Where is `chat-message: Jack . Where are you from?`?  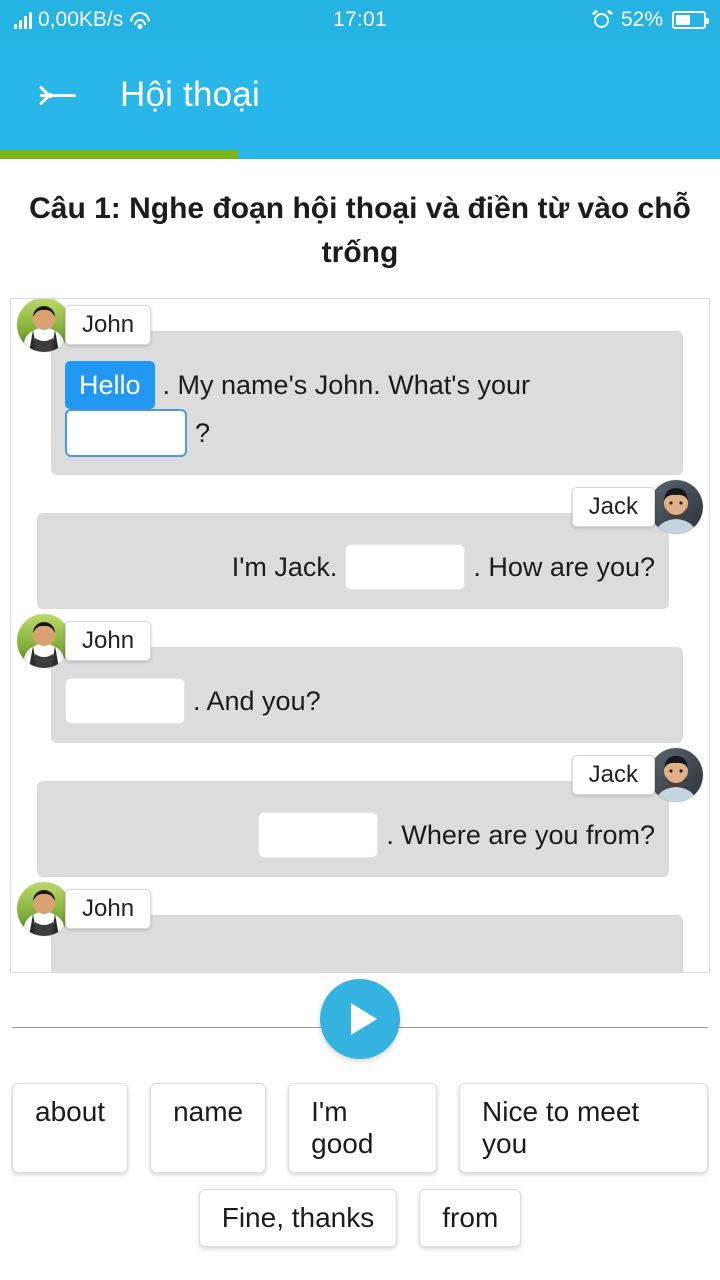
chat-message: Jack . Where are you from? is located at coordinates (360, 813).